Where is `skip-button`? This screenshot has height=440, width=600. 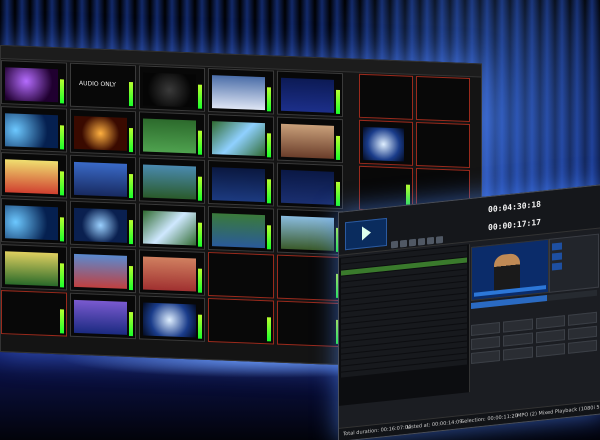
skip-button is located at coordinates (439, 239).